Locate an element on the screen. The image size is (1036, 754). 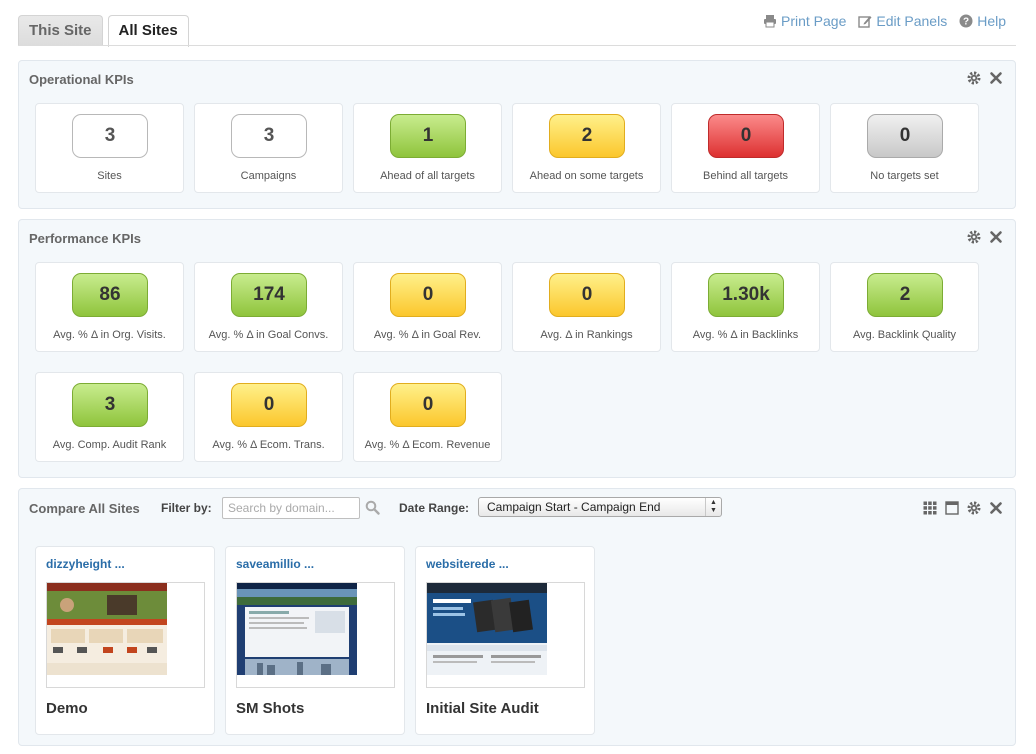
print-page-label: Print Page is located at coordinates (814, 21).